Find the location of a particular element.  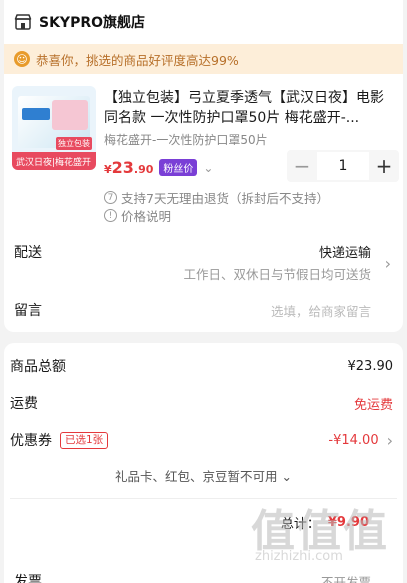

gift-card-row: 礼品卡、红包、京豆暂不可用 ⌄ is located at coordinates (203, 475).